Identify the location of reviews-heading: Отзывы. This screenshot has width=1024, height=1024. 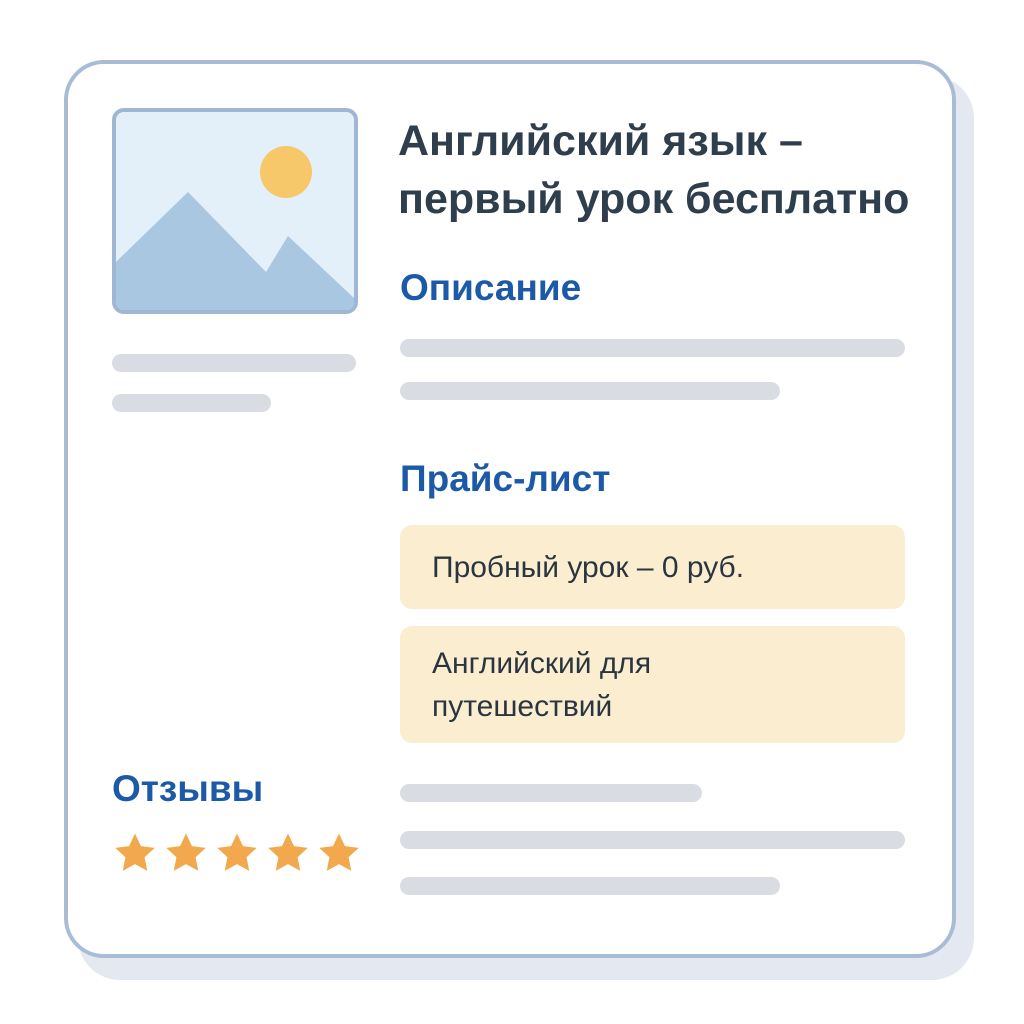
(188, 788).